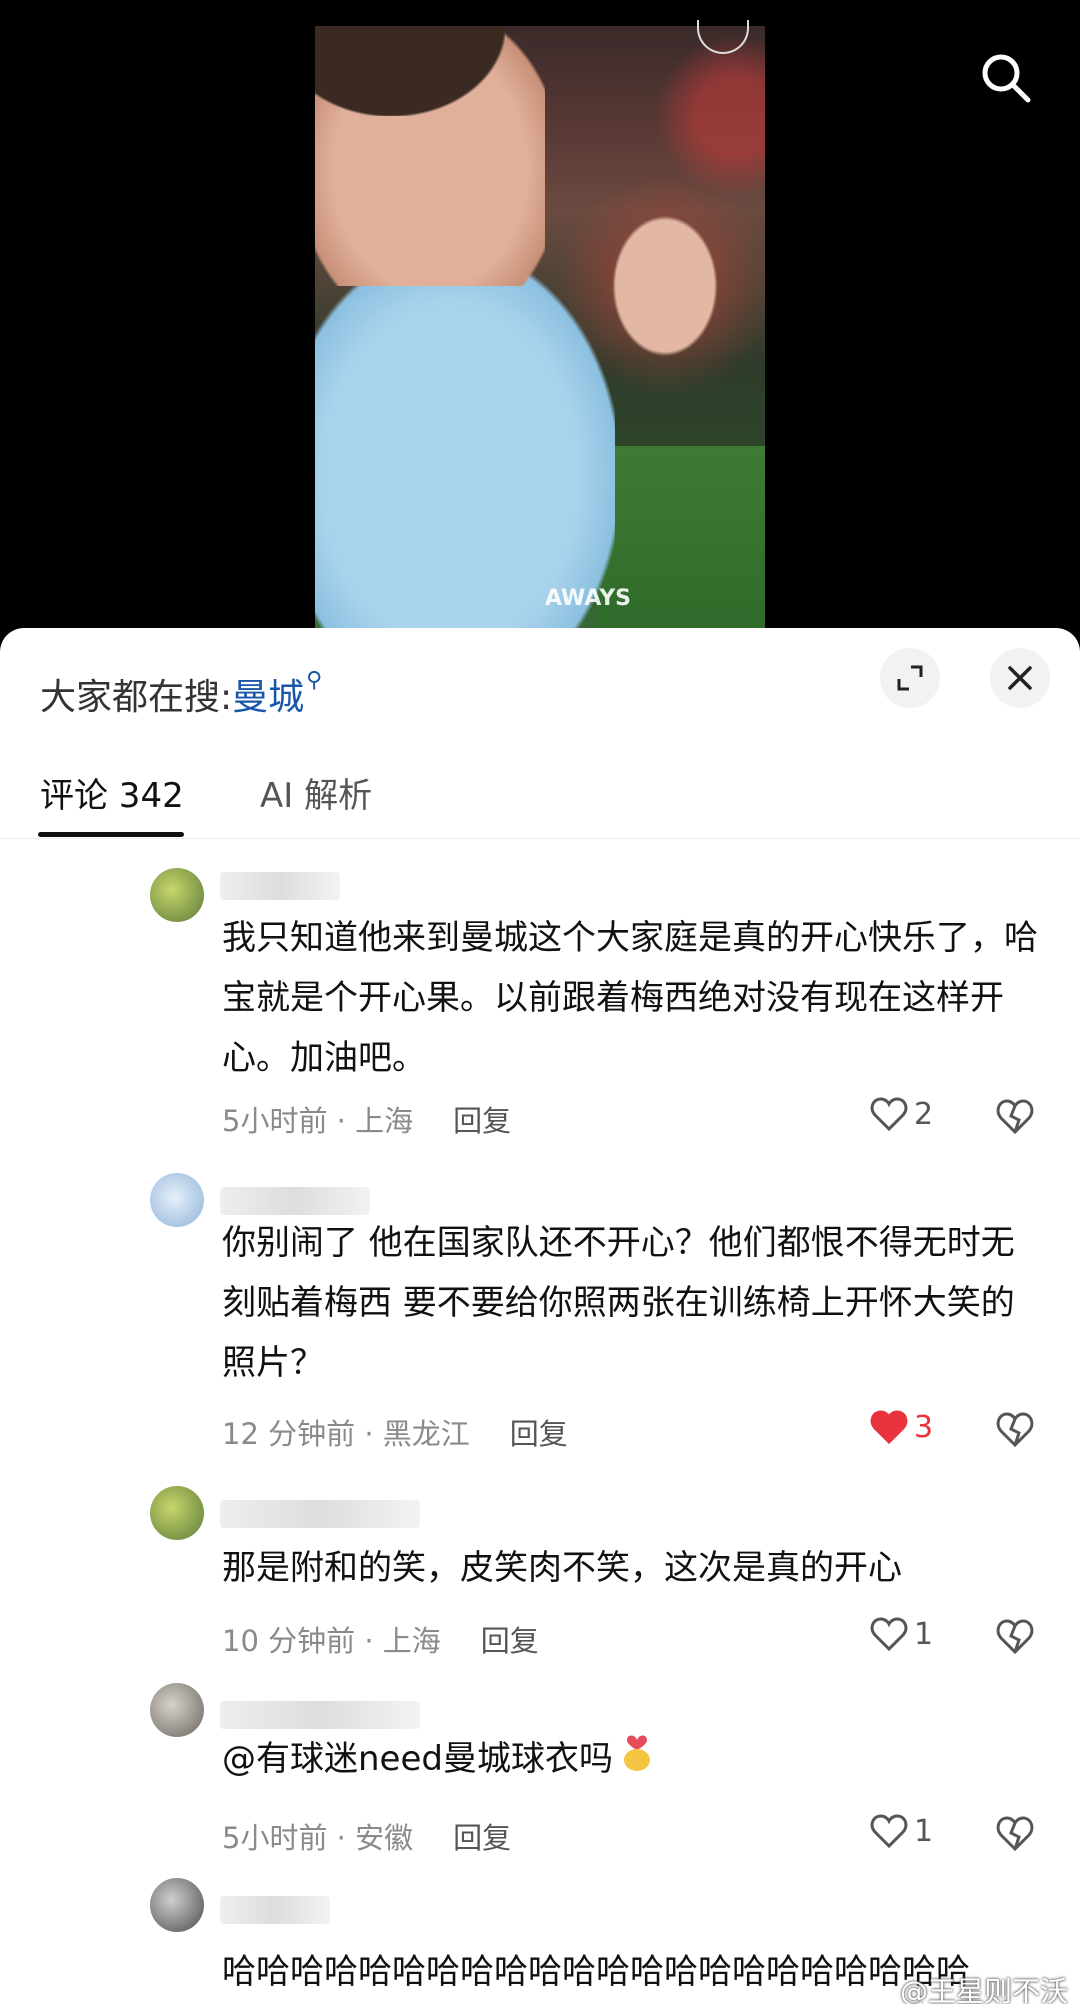 The height and width of the screenshot is (2004, 1080). Describe the element at coordinates (318, 1838) in the screenshot. I see `comment-time-location: 5小时前 · 安徽` at that location.